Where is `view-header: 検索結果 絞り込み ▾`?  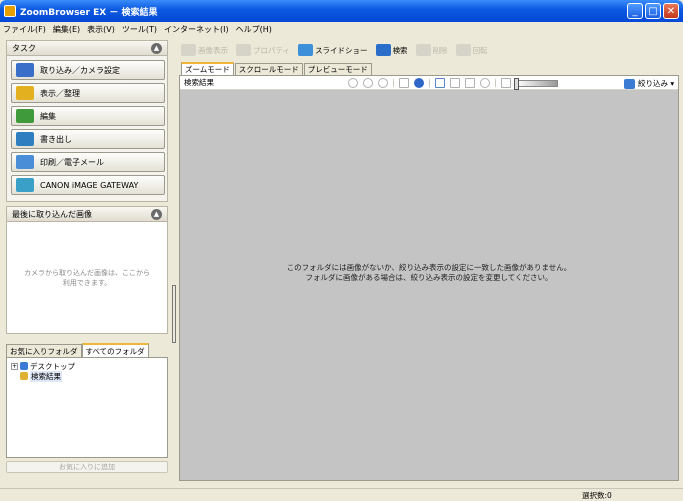 view-header: 検索結果 絞り込み ▾ is located at coordinates (429, 83).